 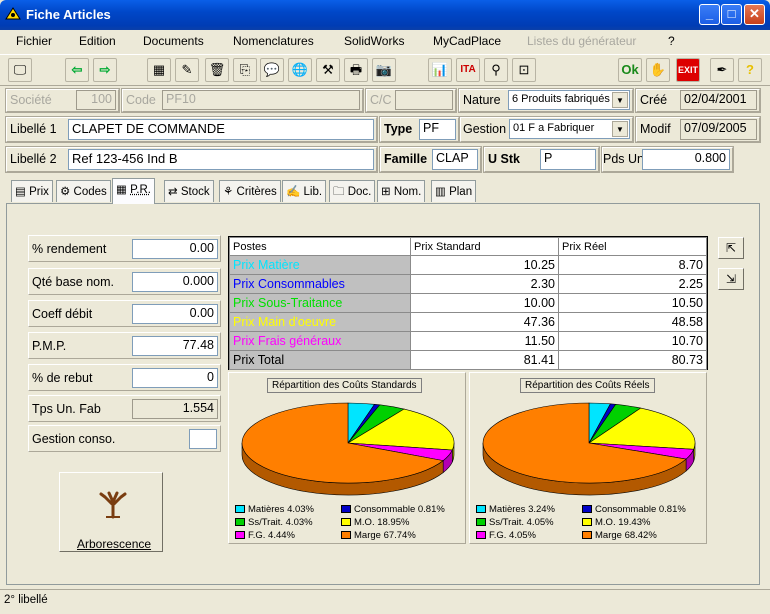 What do you see at coordinates (658, 70) in the screenshot?
I see `help-hand-button: ✋` at bounding box center [658, 70].